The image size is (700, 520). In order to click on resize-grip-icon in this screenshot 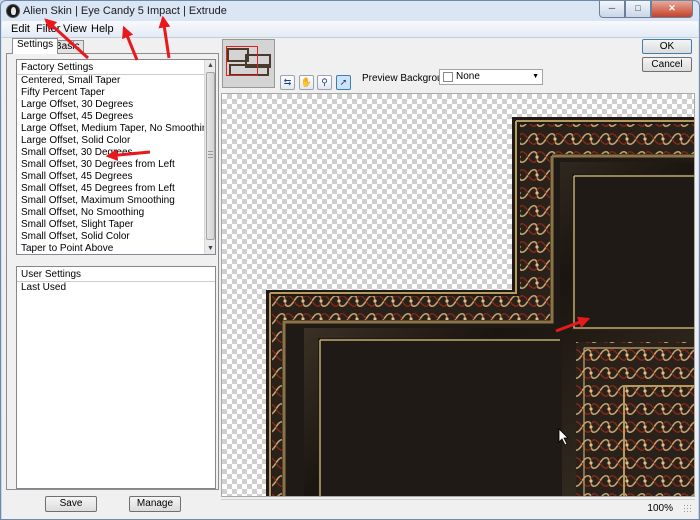, I will do `click(688, 509)`.